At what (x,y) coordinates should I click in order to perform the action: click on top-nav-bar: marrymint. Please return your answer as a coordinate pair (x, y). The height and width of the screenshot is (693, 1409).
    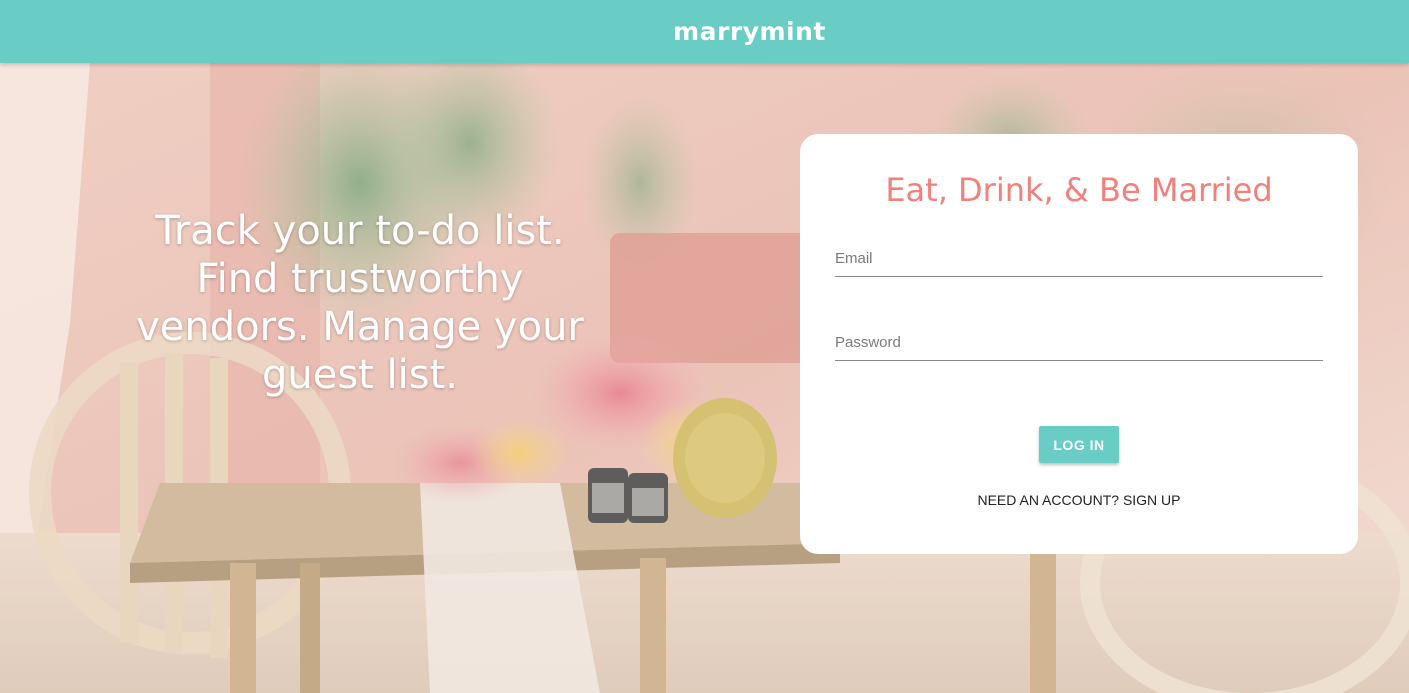
    Looking at the image, I should click on (704, 31).